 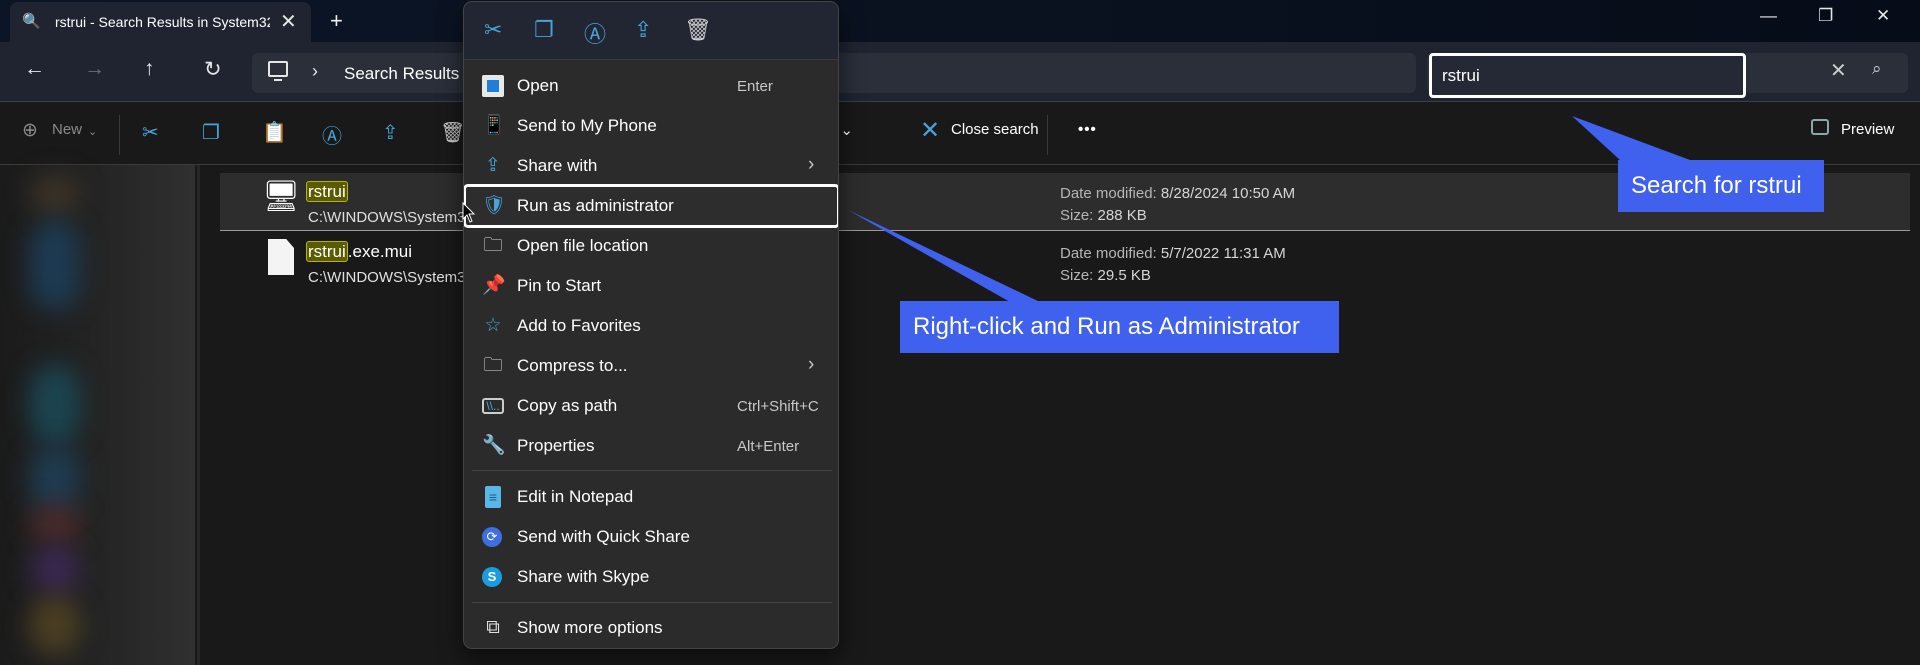 I want to click on shortcut: Alt+Enter, so click(x=768, y=446).